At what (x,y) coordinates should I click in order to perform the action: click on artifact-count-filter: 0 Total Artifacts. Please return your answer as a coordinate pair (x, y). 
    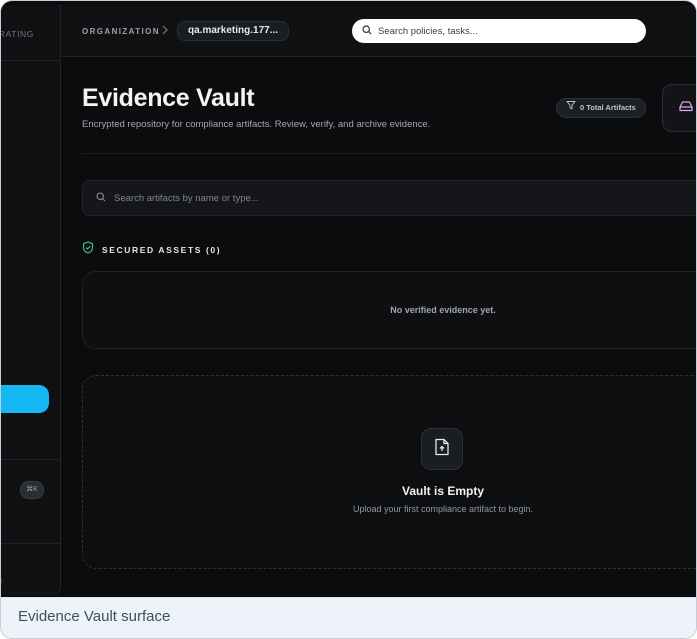
    Looking at the image, I should click on (601, 108).